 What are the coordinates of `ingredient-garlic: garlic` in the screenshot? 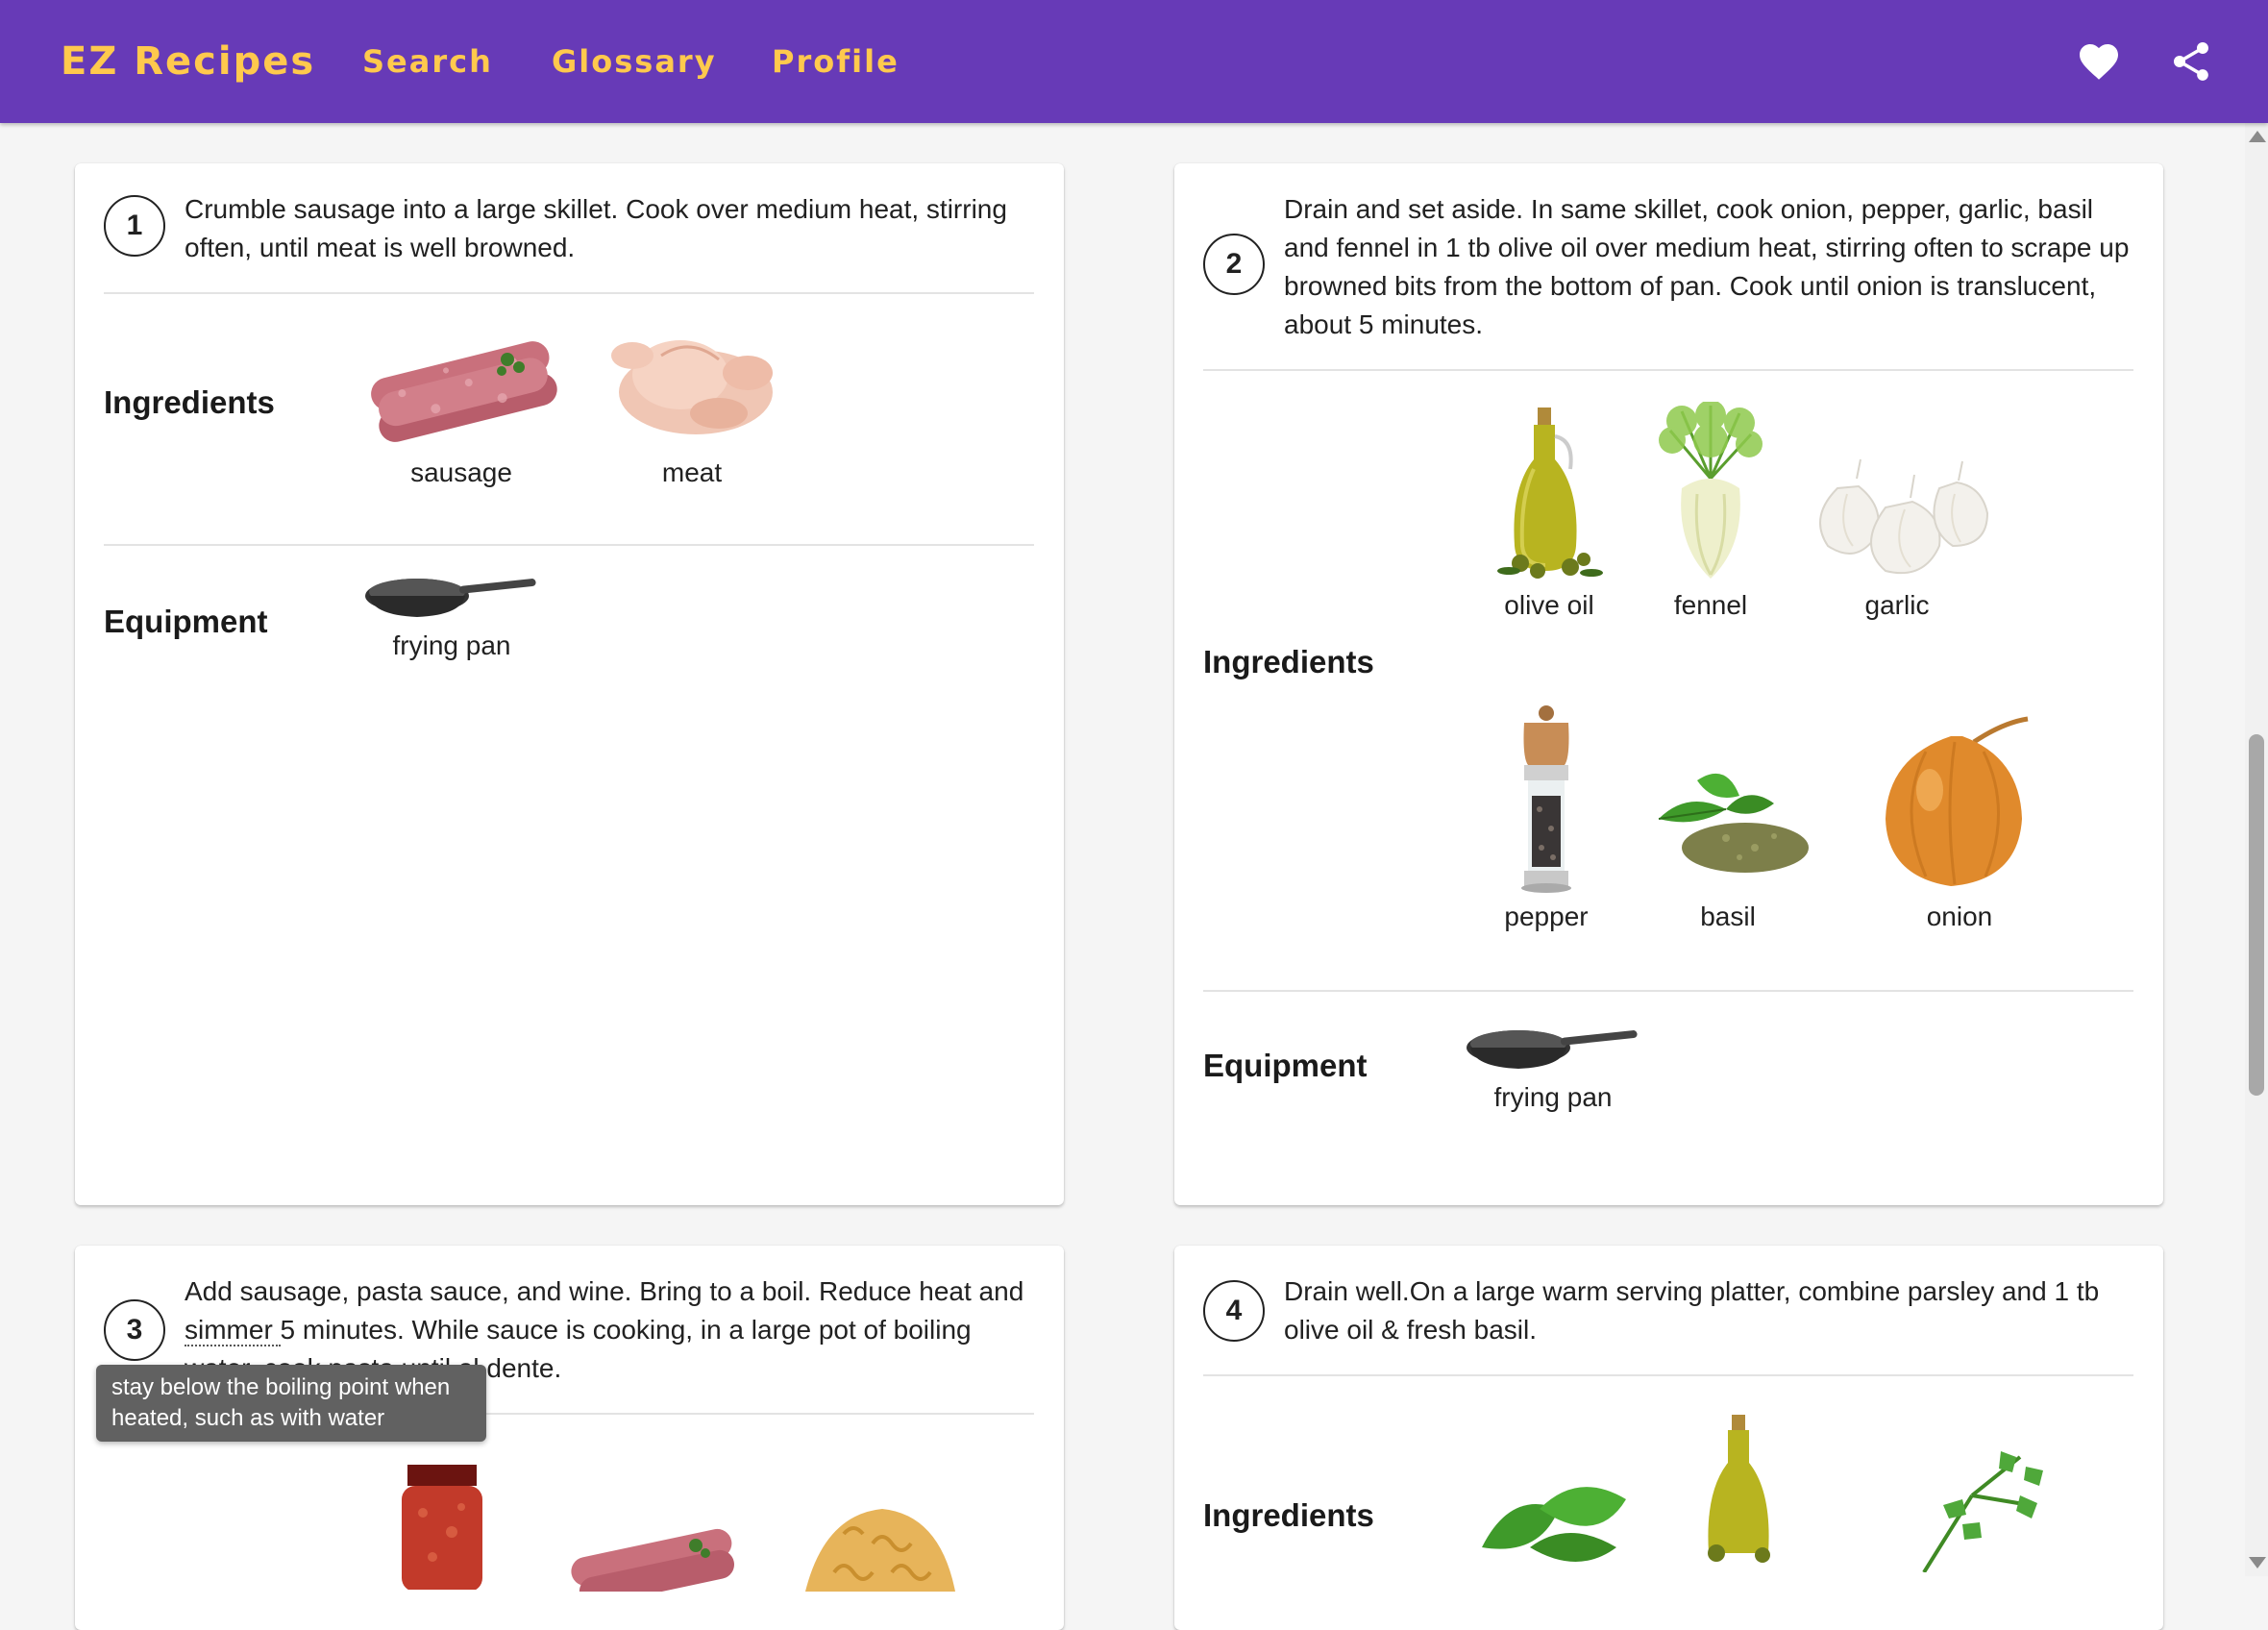 It's located at (1897, 511).